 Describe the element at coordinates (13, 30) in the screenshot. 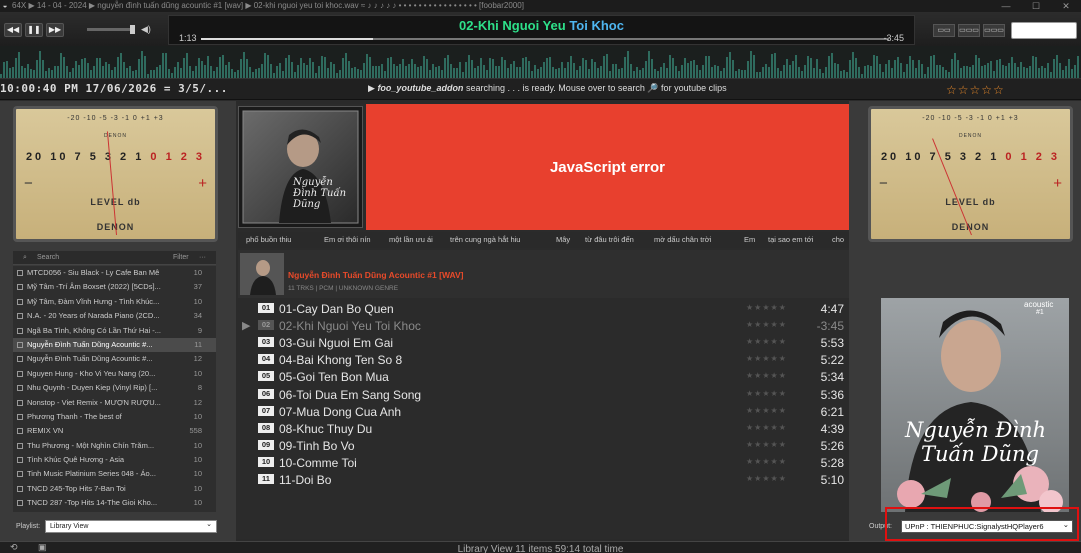

I see `previous-button: ◀◀` at that location.